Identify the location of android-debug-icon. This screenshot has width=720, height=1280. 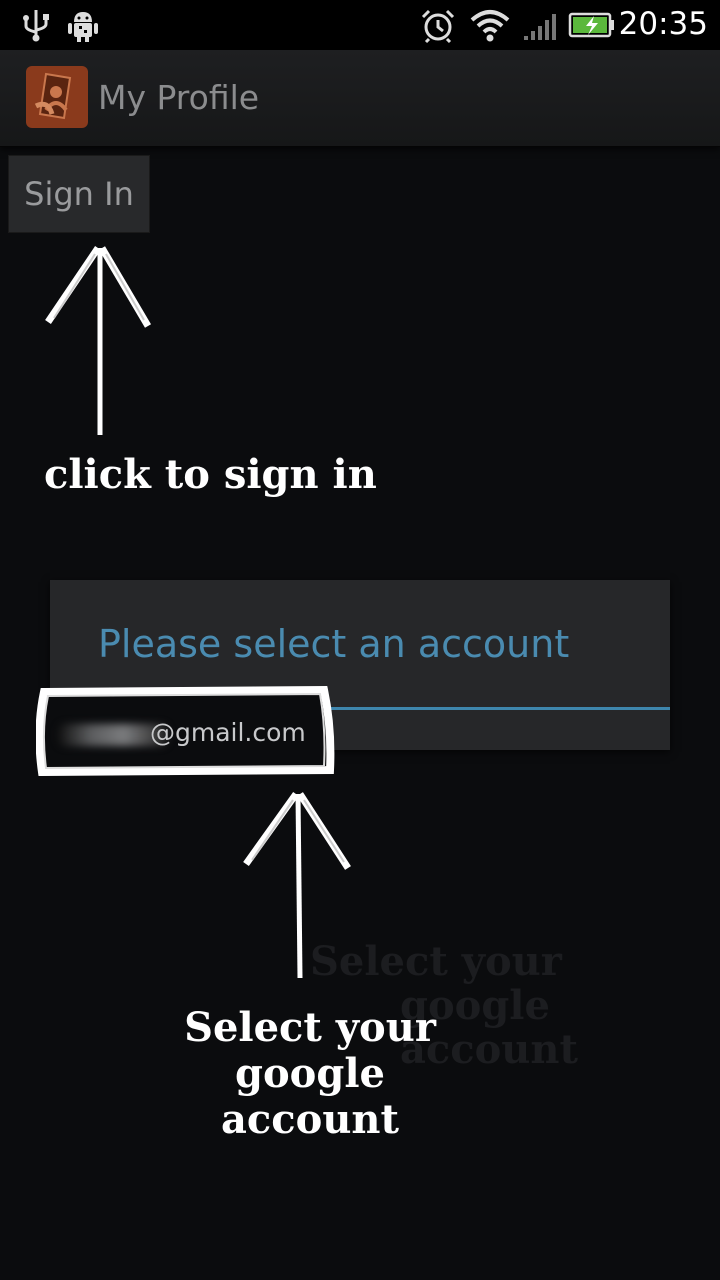
(83, 27).